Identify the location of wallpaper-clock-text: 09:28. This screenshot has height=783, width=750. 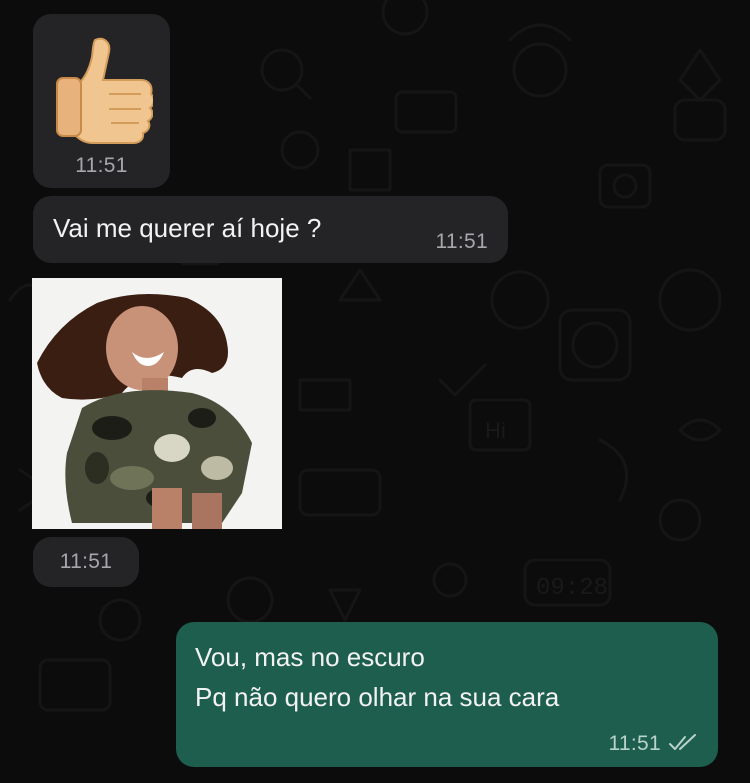
(572, 588).